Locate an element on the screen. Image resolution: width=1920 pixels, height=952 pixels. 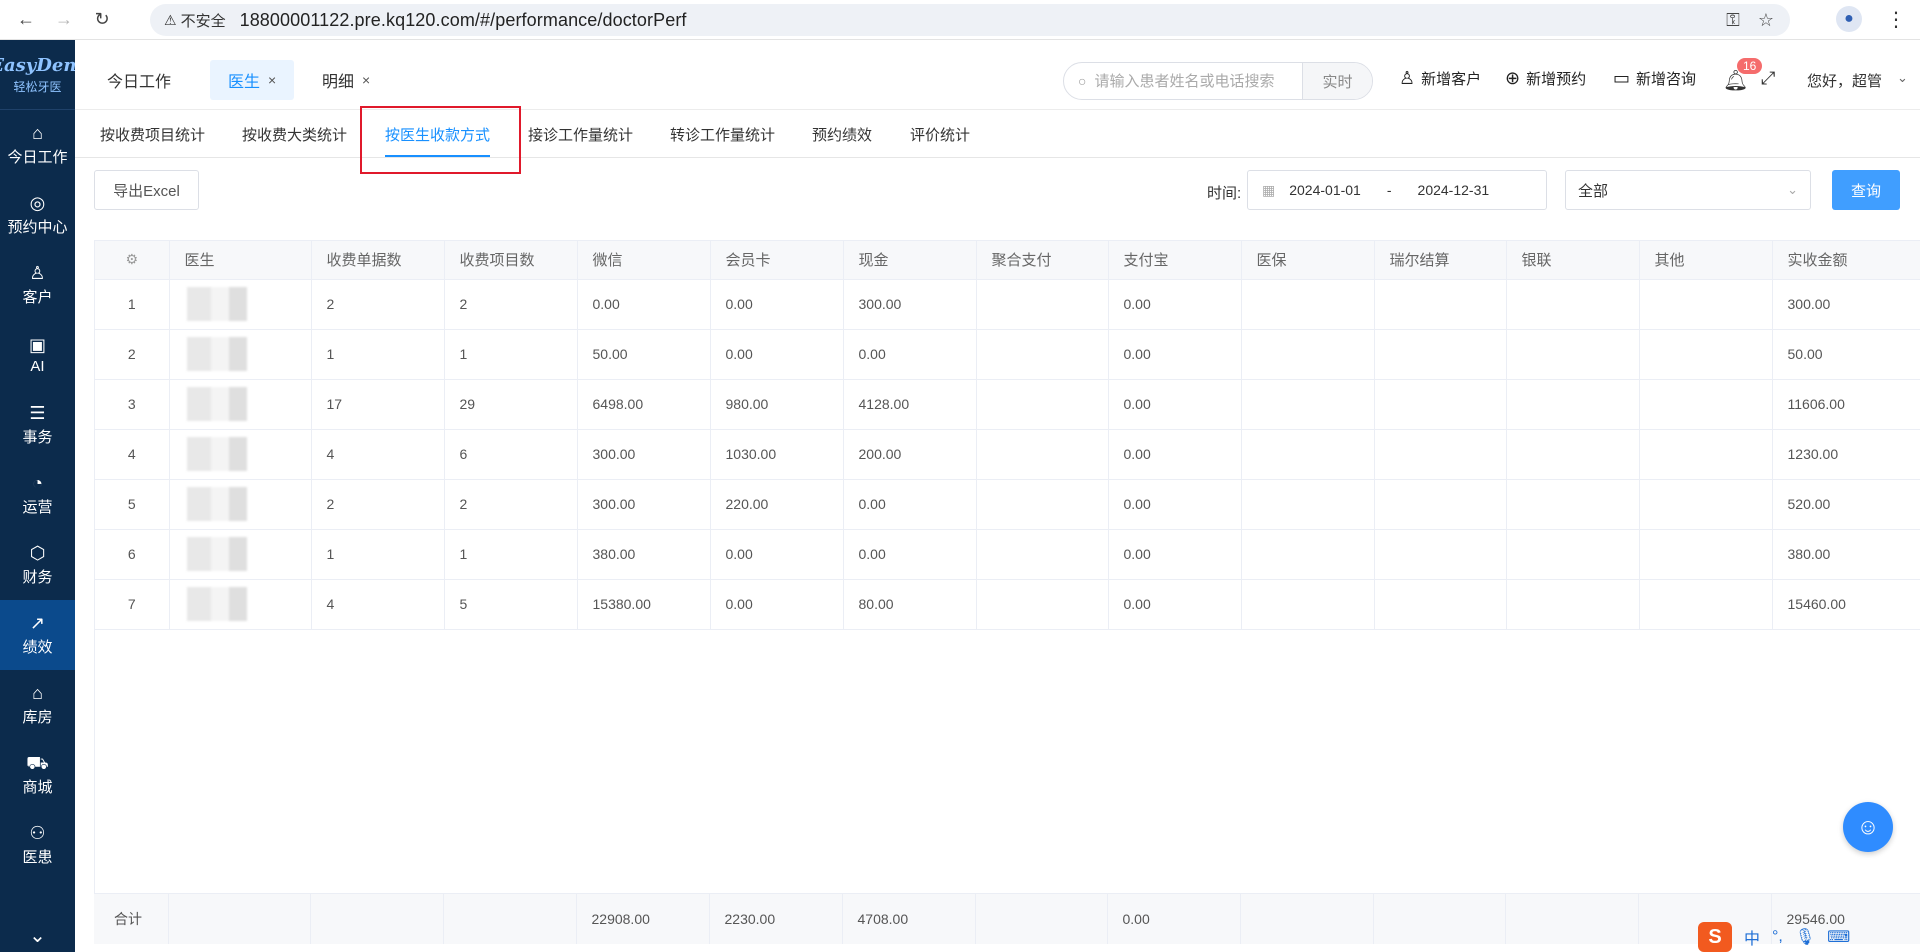
microphone-icon: 🎙︎ is located at coordinates (1805, 937).